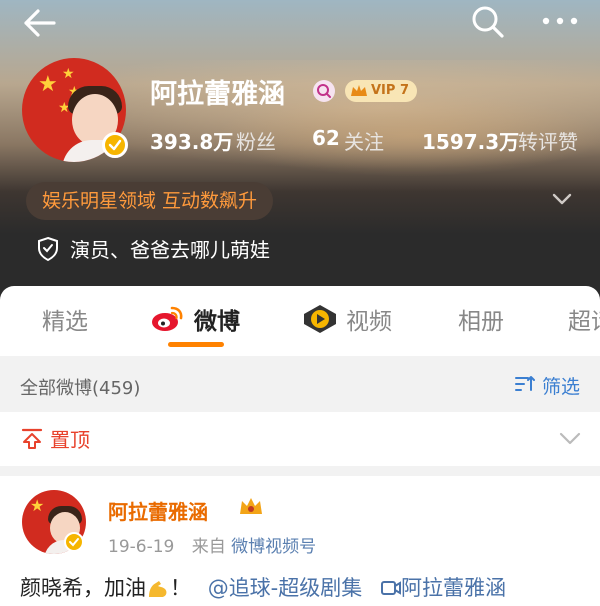  Describe the element at coordinates (300, 141) in the screenshot. I see `profile-stats: 393.8万 粉丝 62 关注 1597.3万 转评赞` at that location.